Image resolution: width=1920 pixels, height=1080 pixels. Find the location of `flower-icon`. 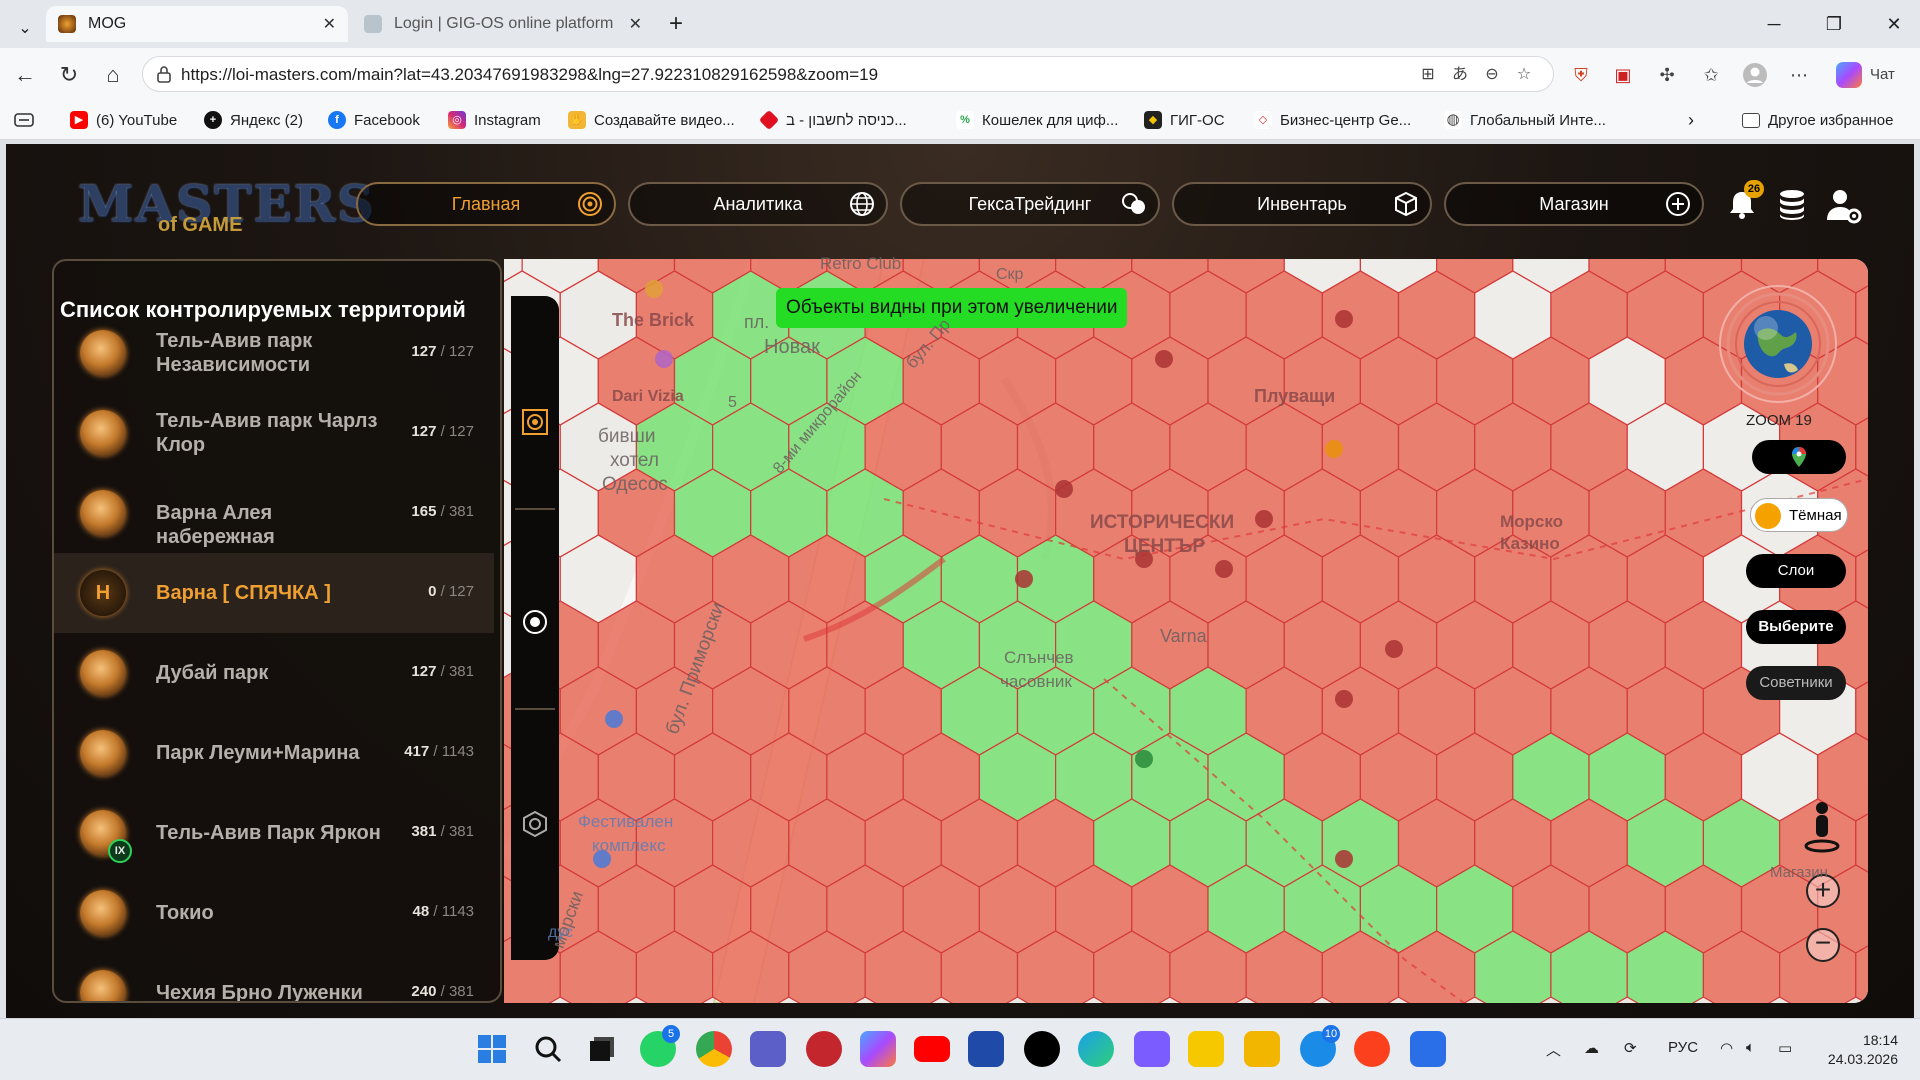

flower-icon is located at coordinates (1394, 649).